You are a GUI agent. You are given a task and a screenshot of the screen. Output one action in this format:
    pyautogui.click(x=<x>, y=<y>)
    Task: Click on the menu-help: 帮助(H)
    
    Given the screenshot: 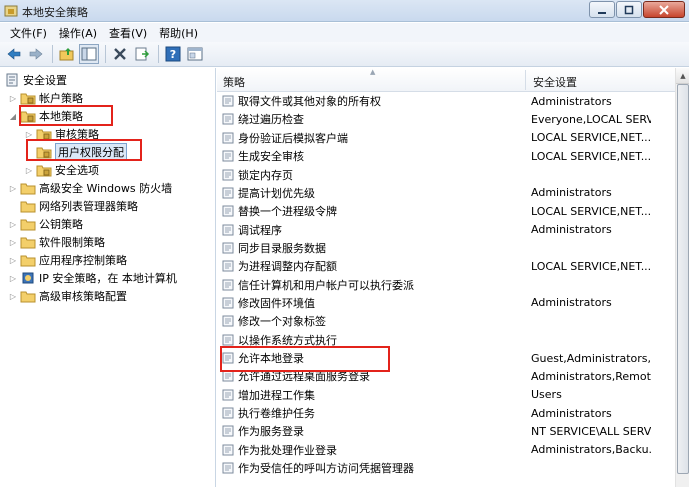 What is the action you would take?
    pyautogui.click(x=178, y=33)
    